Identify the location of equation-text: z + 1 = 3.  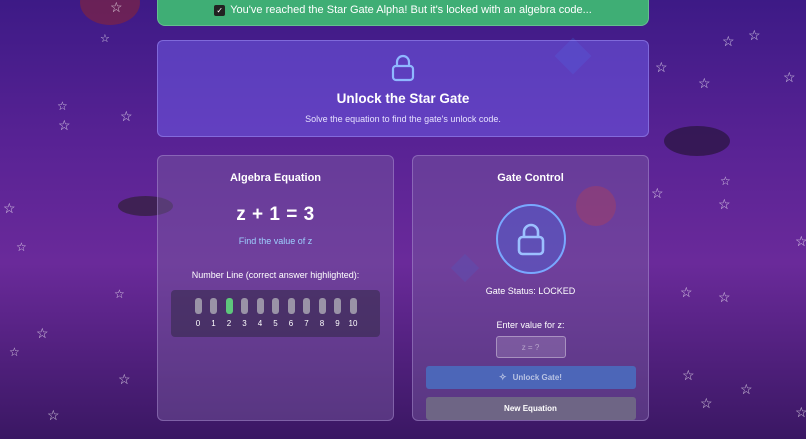
(275, 214).